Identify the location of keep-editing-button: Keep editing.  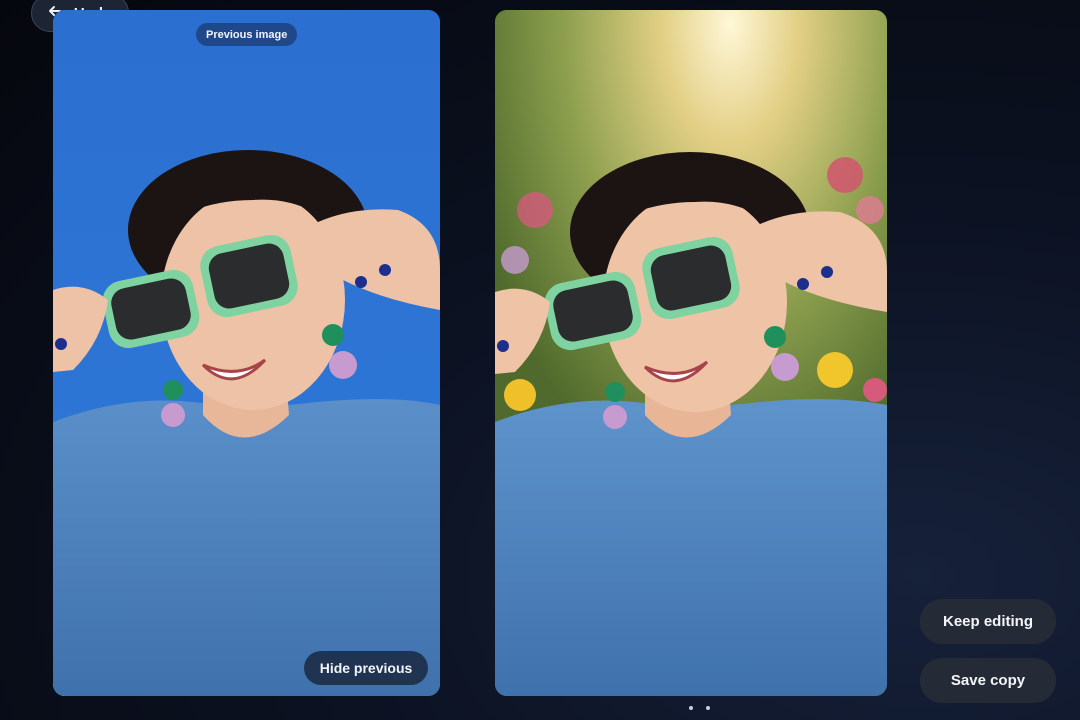
(988, 621).